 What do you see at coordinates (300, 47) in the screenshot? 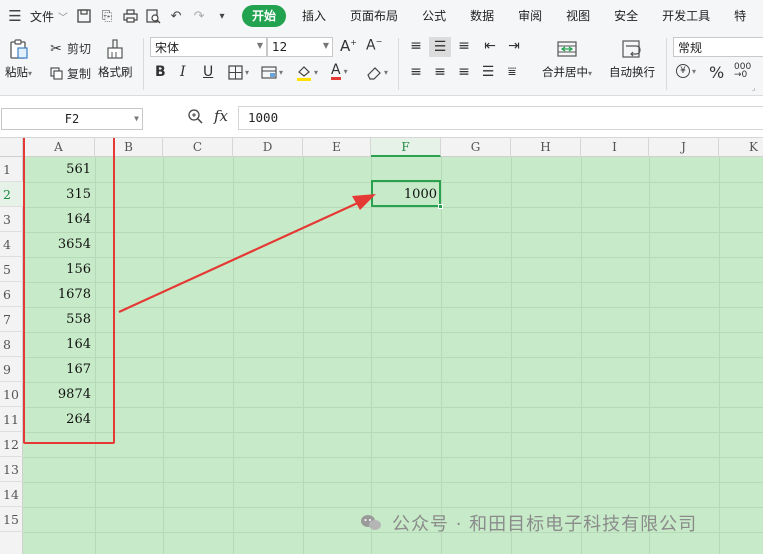
I see `font-size-select: 12 ▼` at bounding box center [300, 47].